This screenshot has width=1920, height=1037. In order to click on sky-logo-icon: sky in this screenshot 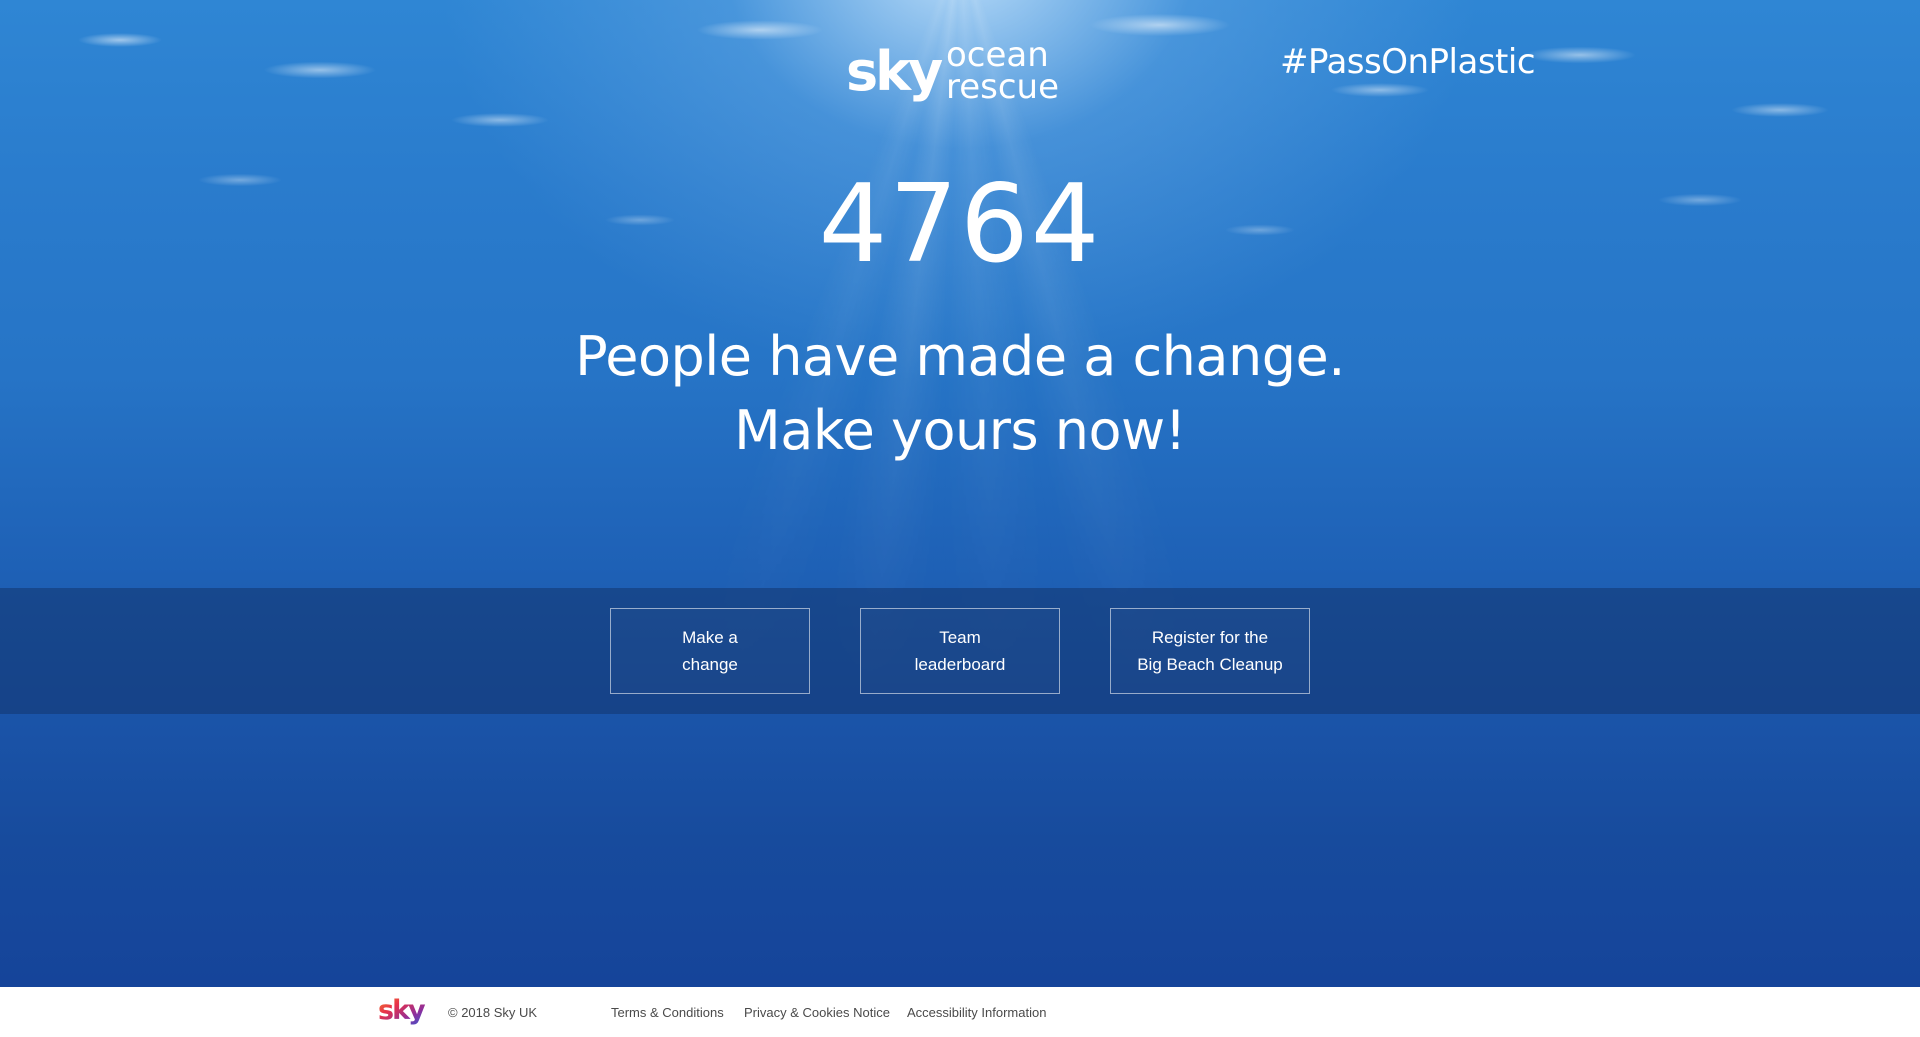, I will do `click(404, 1011)`.